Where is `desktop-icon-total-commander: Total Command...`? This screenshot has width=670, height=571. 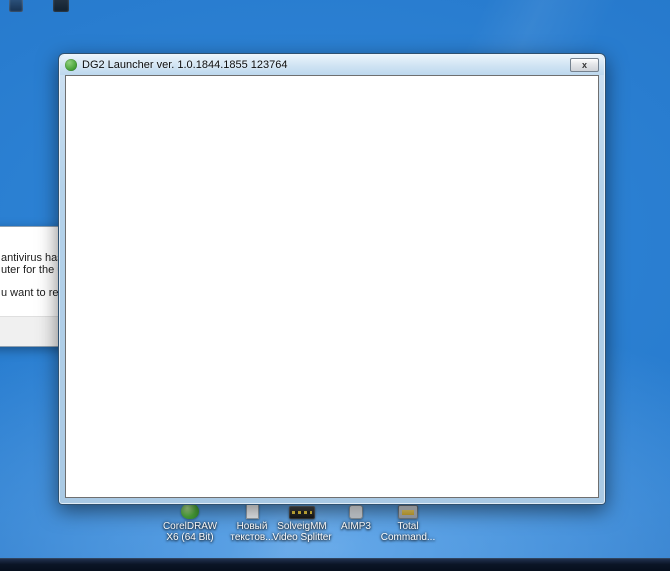
desktop-icon-total-commander: Total Command... is located at coordinates (408, 523).